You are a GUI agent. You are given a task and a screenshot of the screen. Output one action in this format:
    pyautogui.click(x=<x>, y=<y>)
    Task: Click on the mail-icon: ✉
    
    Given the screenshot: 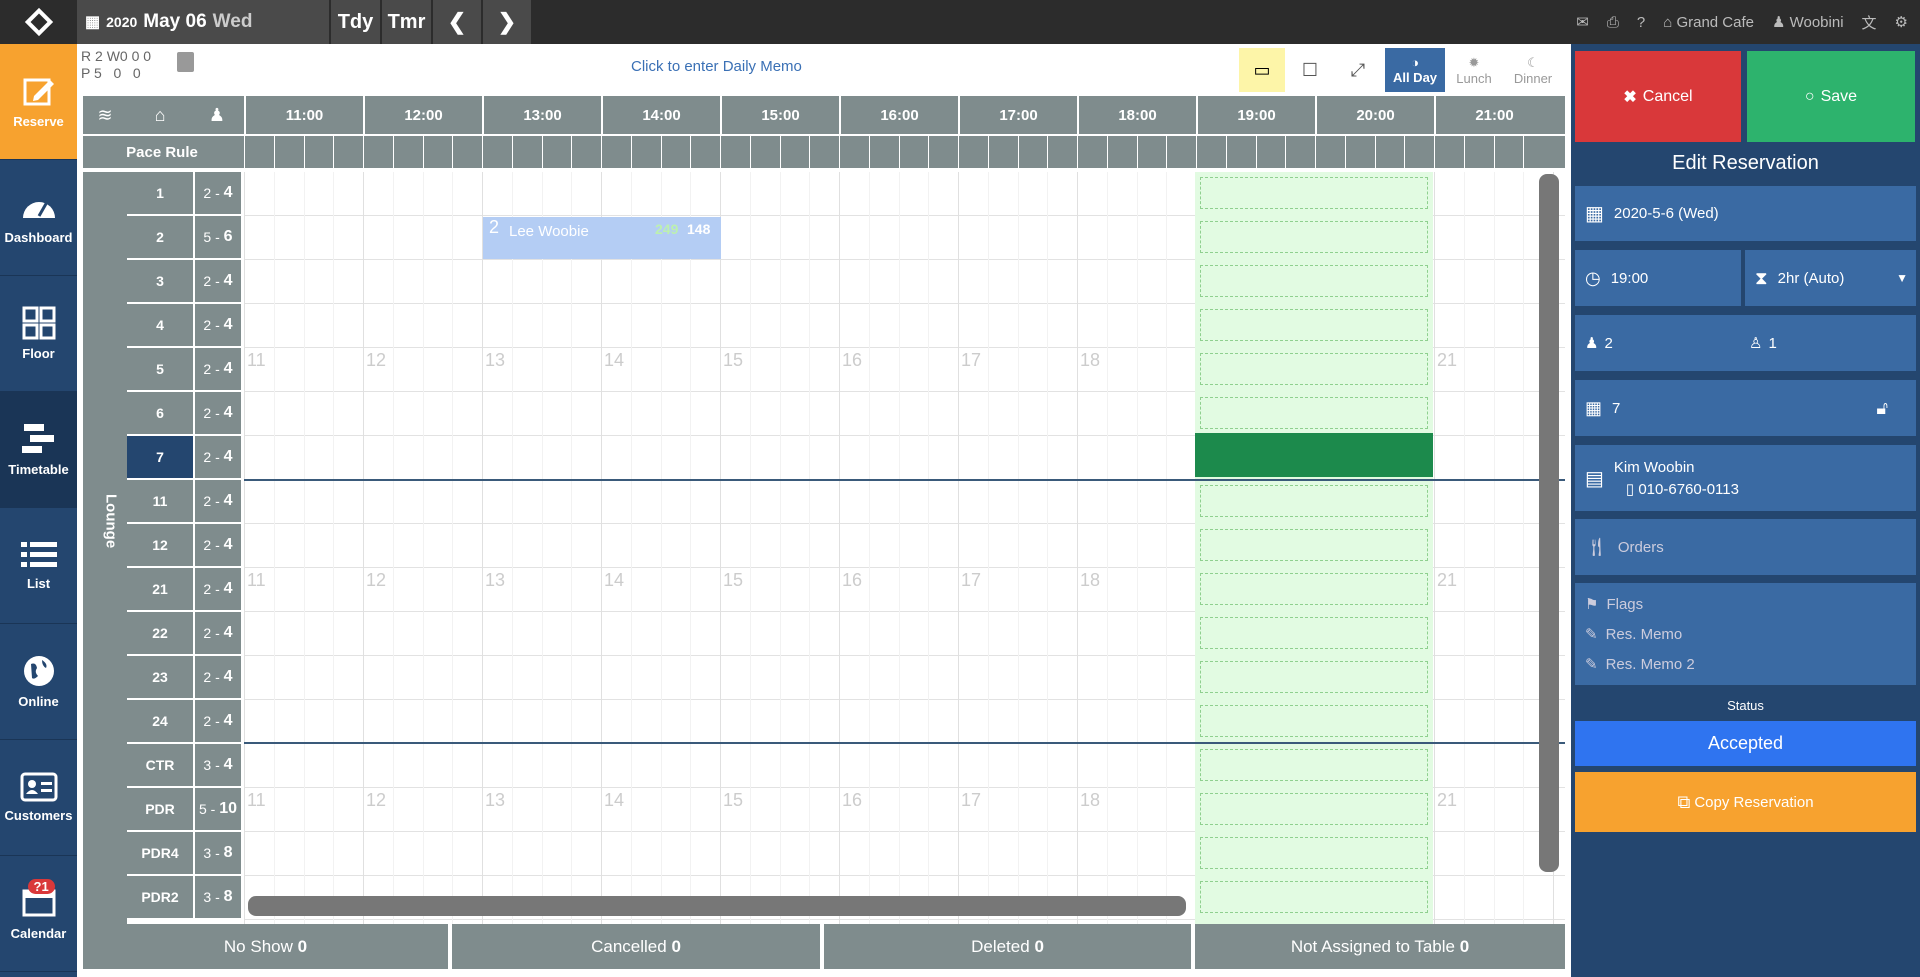 What is the action you would take?
    pyautogui.click(x=1582, y=22)
    